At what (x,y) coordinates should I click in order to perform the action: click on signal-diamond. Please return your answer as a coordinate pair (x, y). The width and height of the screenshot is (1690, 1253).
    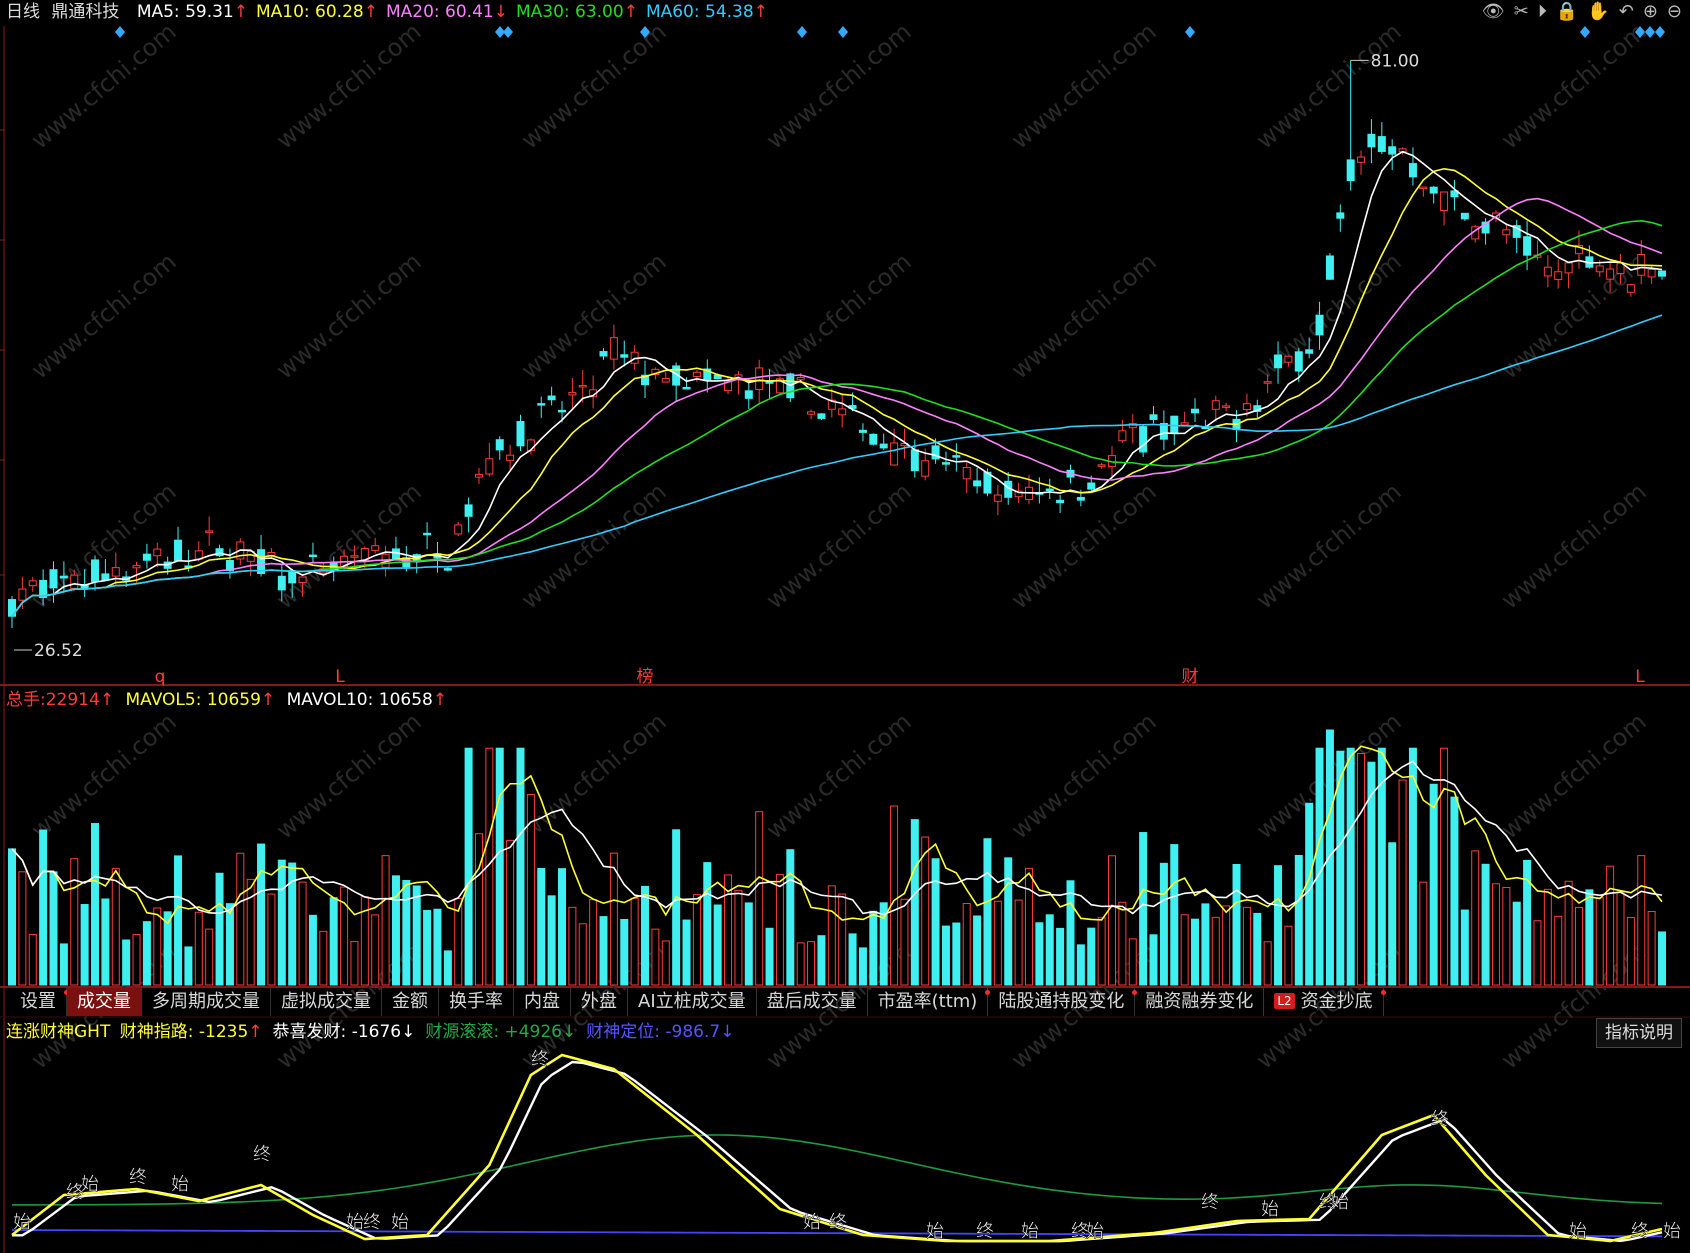
    Looking at the image, I should click on (1190, 32).